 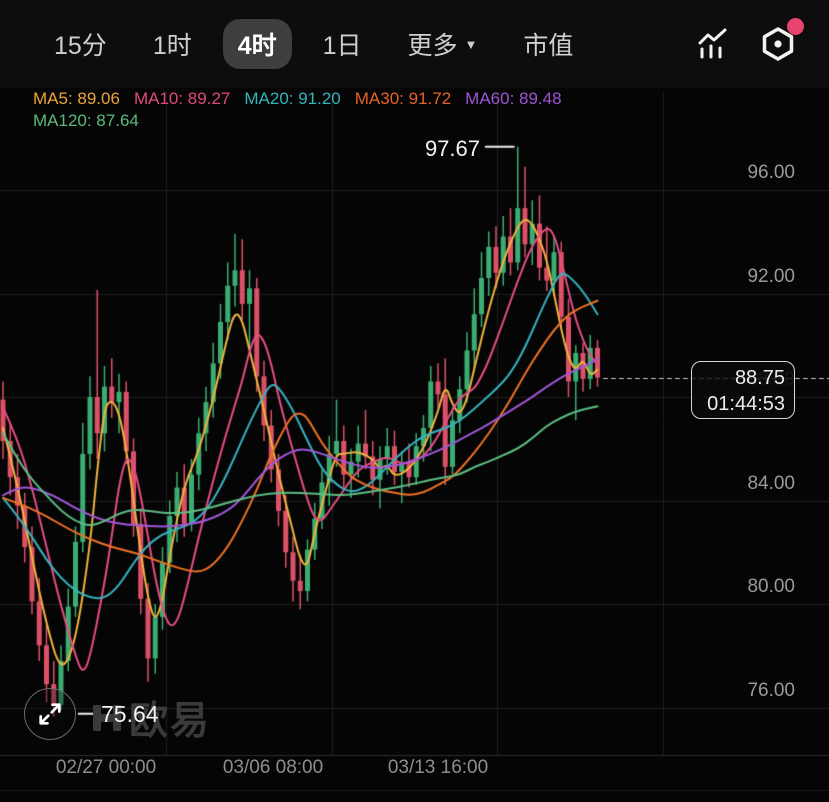 I want to click on legend-ma5: MA5: 89.06, so click(x=76, y=98).